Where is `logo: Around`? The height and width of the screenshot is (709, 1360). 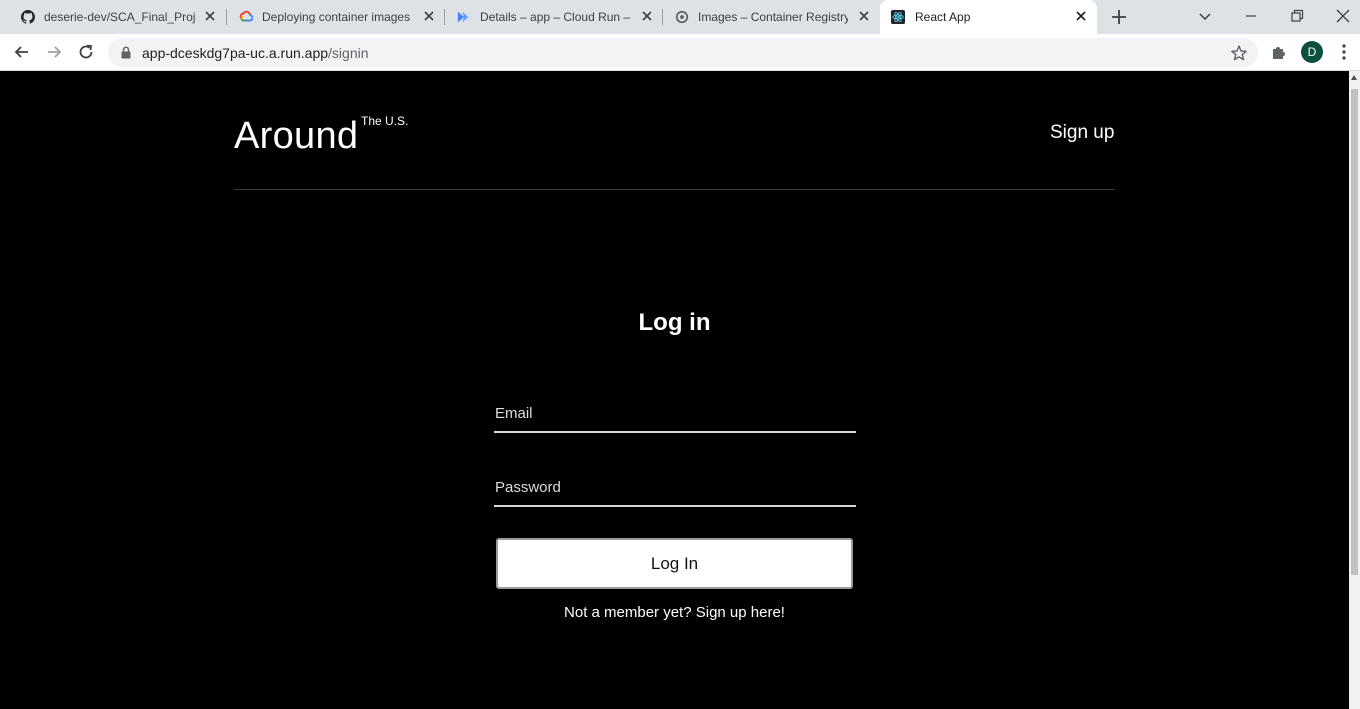
logo: Around is located at coordinates (296, 136).